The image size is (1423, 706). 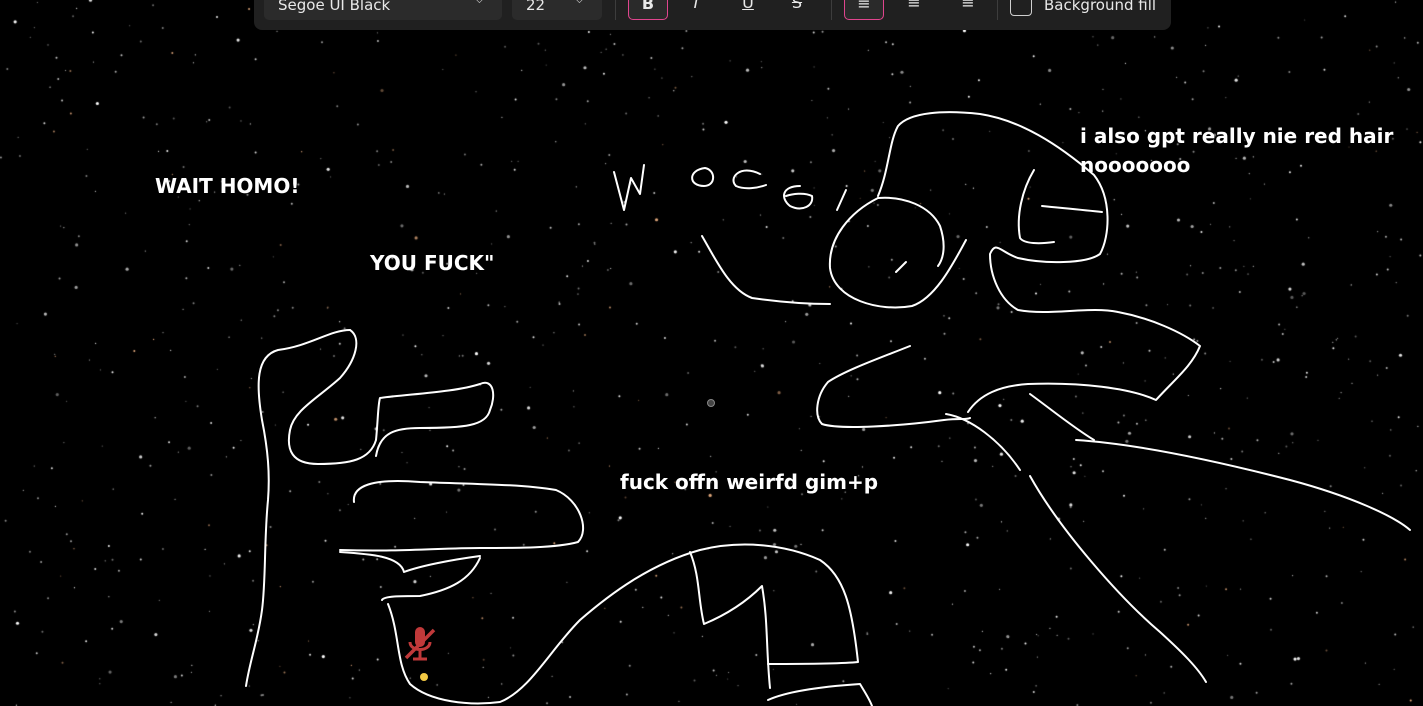 I want to click on mic-muted-icon, so click(x=420, y=644).